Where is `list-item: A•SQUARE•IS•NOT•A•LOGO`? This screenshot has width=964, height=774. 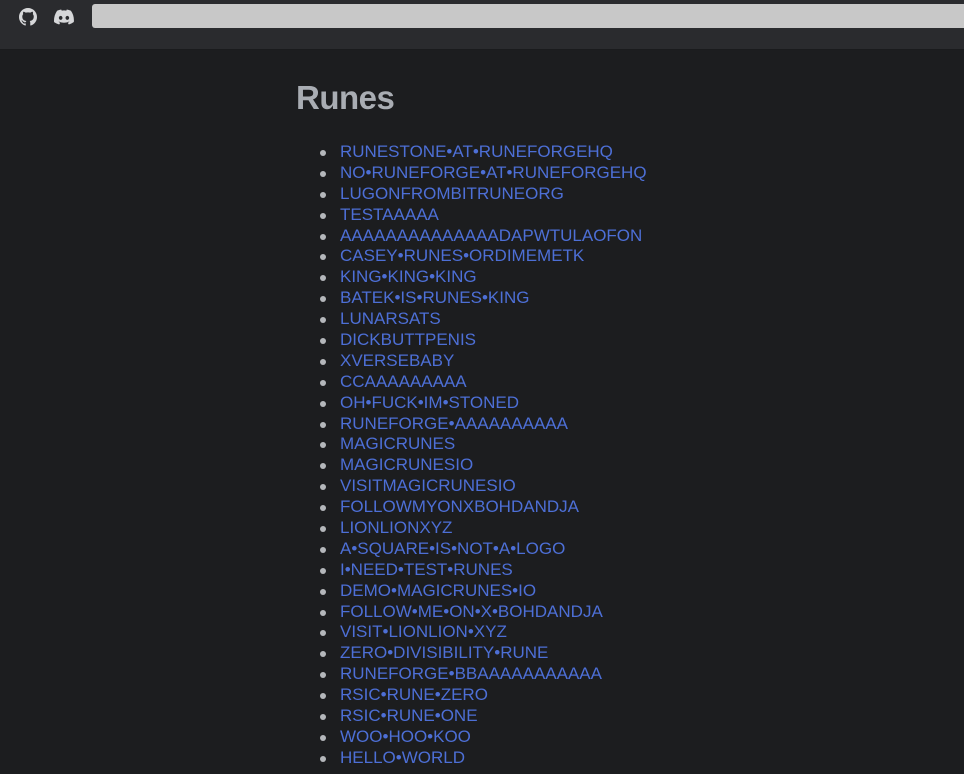 list-item: A•SQUARE•IS•NOT•A•LOGO is located at coordinates (628, 549).